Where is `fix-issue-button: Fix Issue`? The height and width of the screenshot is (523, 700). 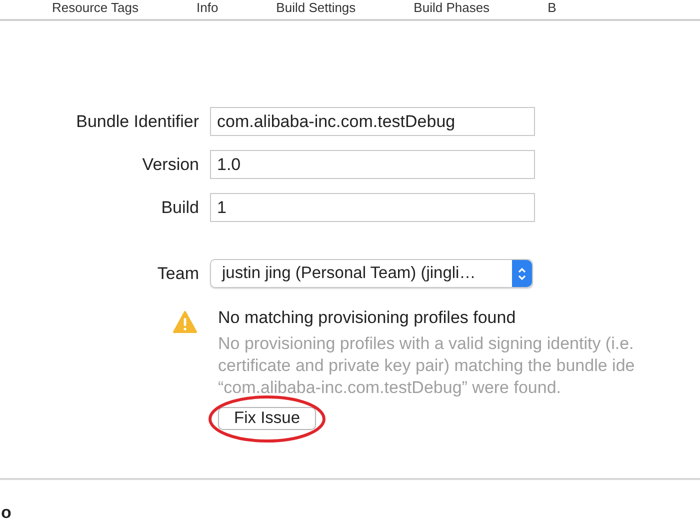
fix-issue-button: Fix Issue is located at coordinates (267, 418).